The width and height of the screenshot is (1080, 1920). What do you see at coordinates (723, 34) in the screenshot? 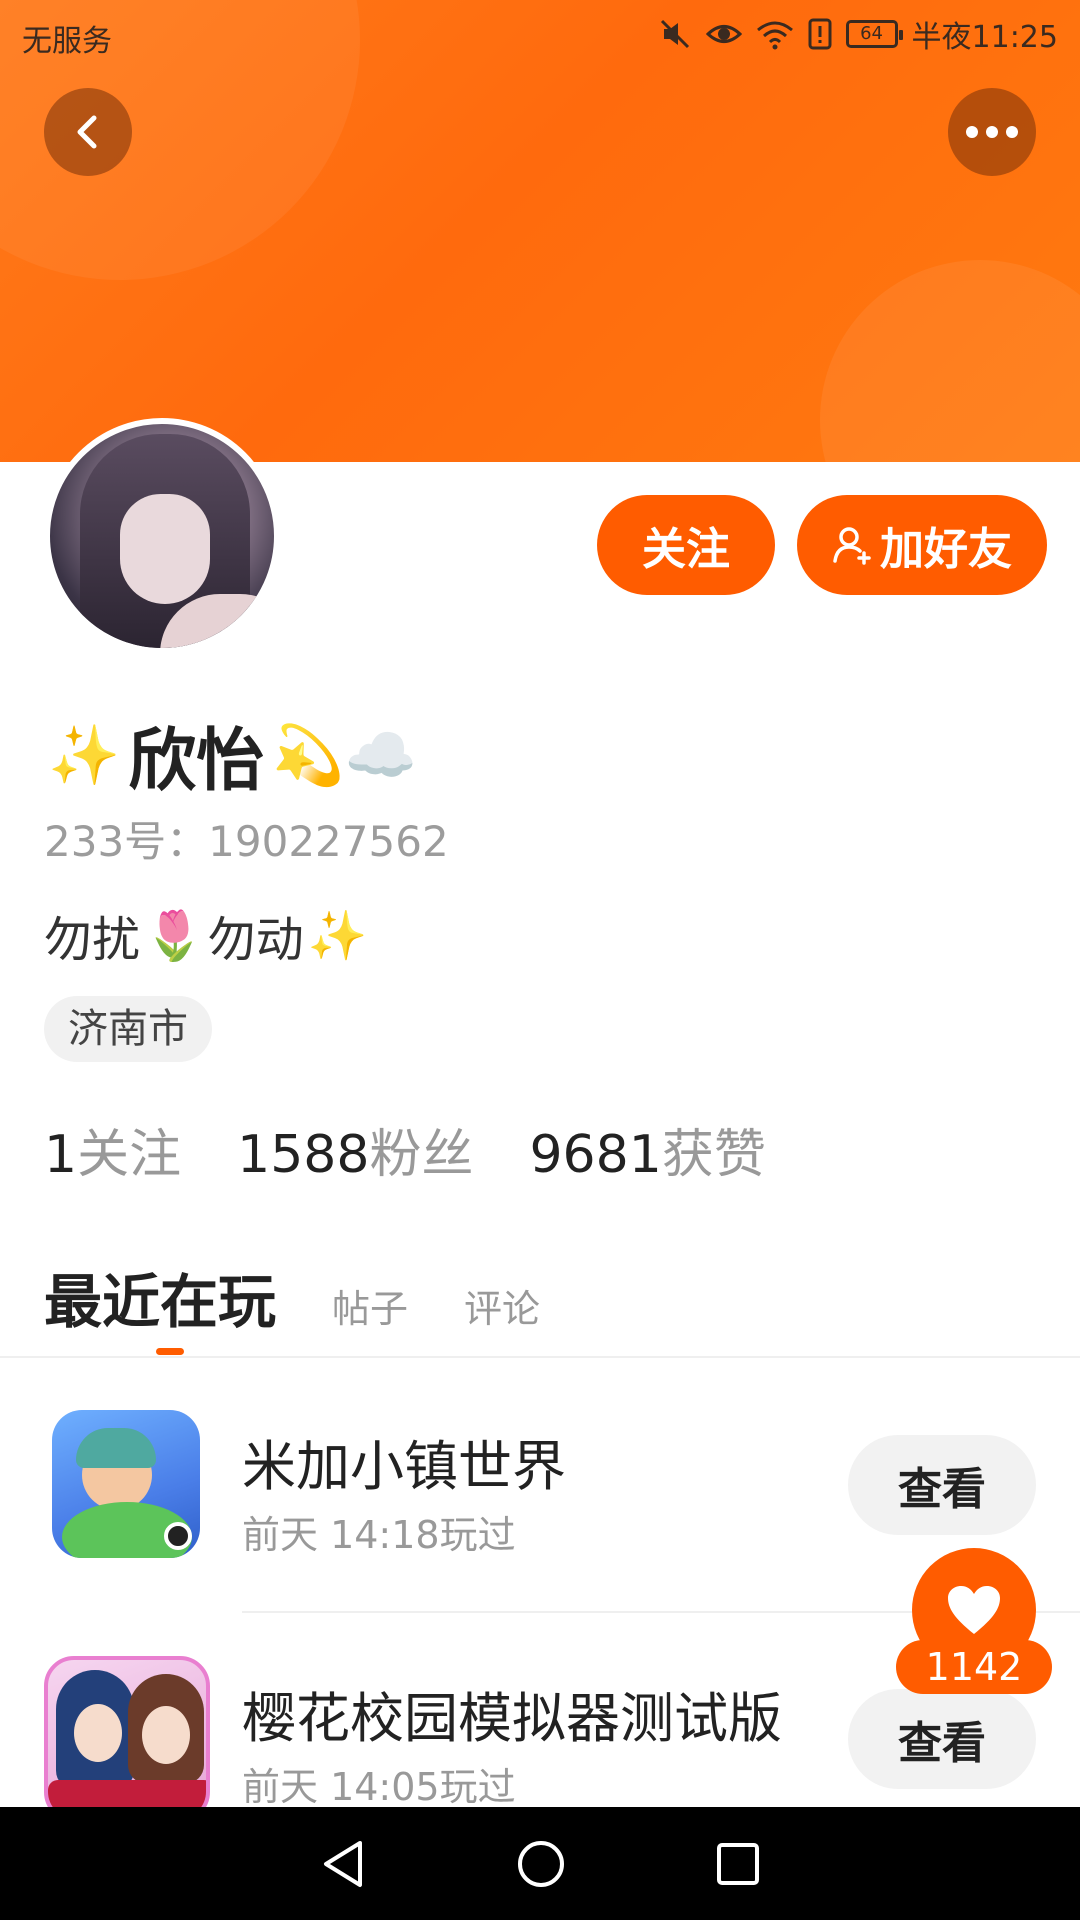
I see `eye-icon` at bounding box center [723, 34].